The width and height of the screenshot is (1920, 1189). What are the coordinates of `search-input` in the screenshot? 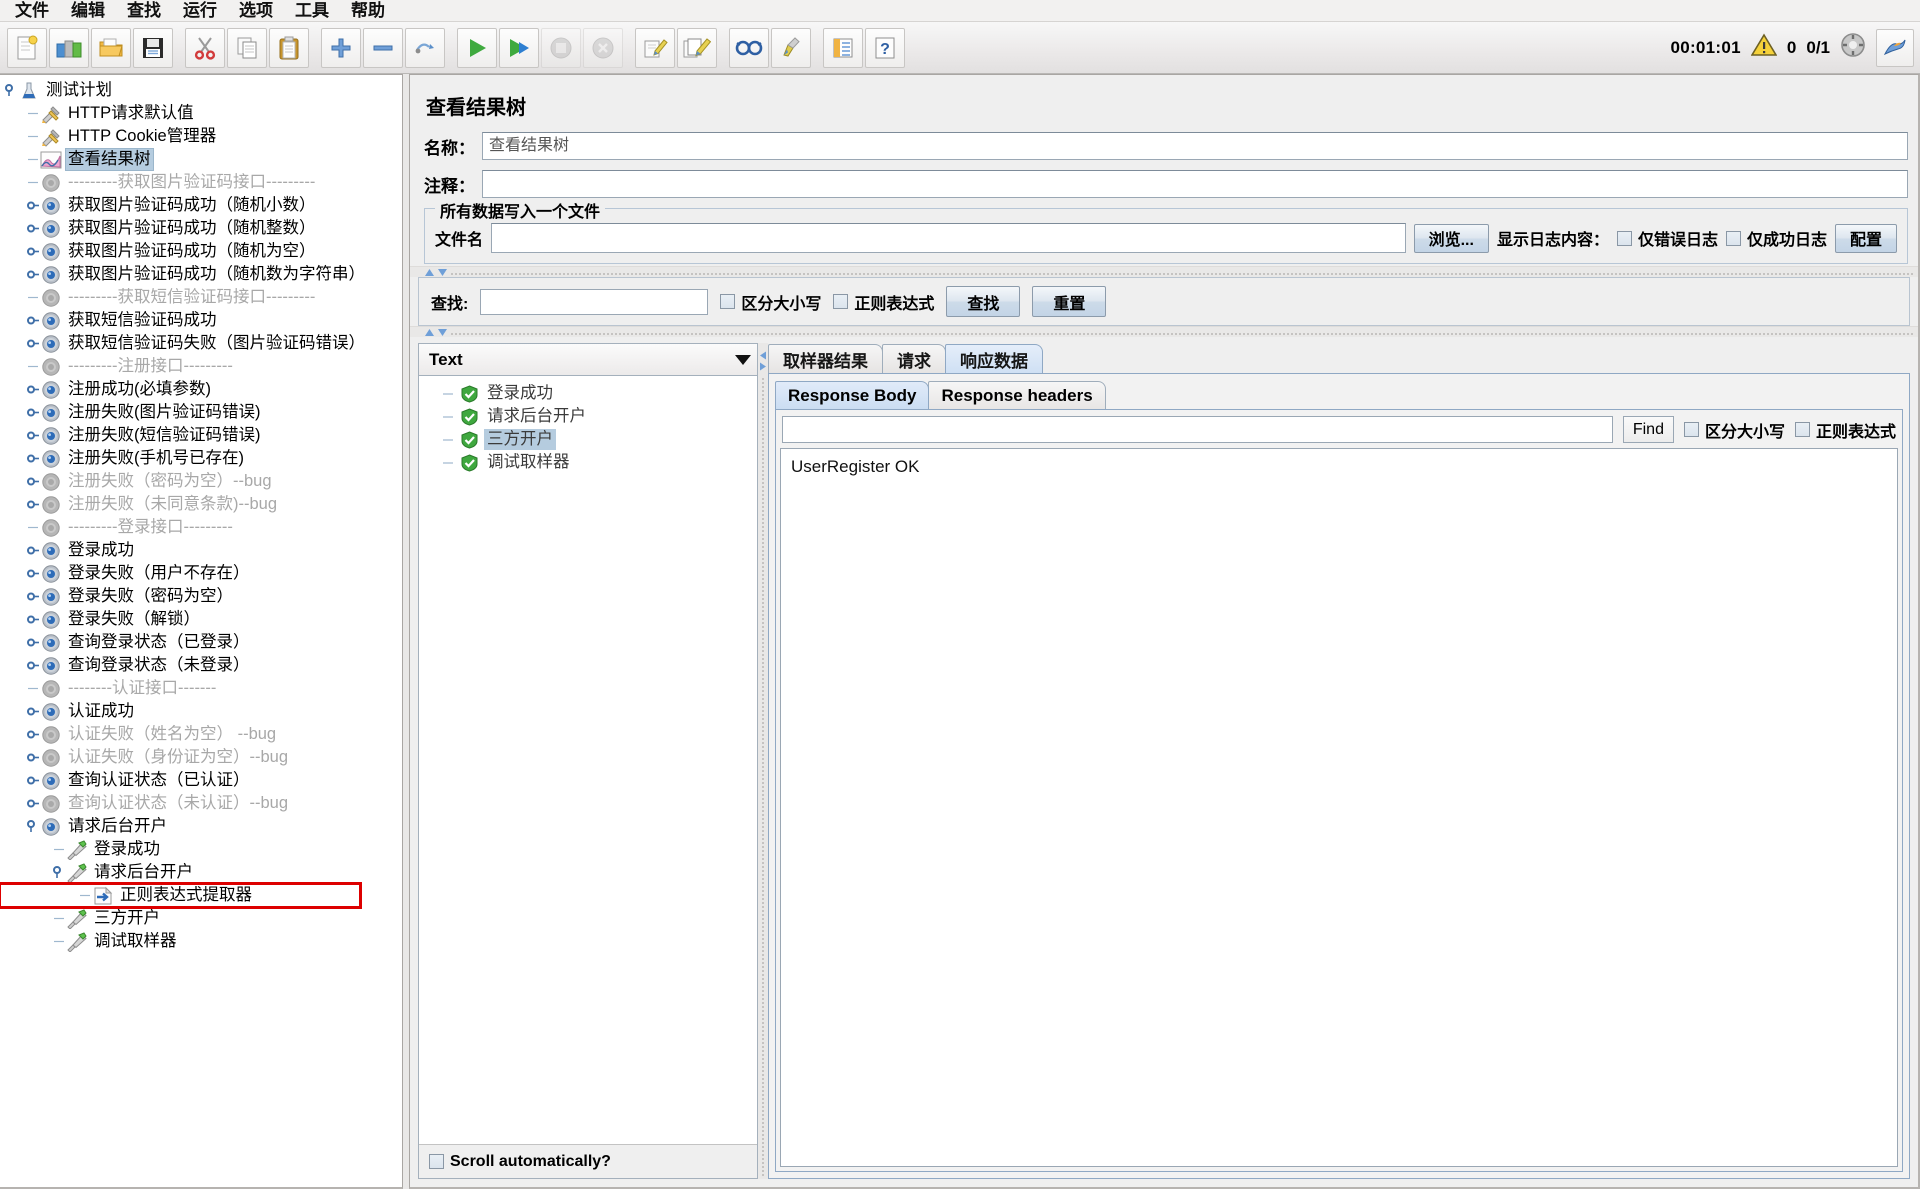 It's located at (594, 301).